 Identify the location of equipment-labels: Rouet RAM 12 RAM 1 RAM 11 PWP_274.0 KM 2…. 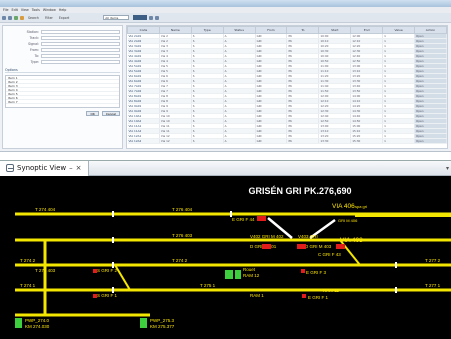
(182, 298).